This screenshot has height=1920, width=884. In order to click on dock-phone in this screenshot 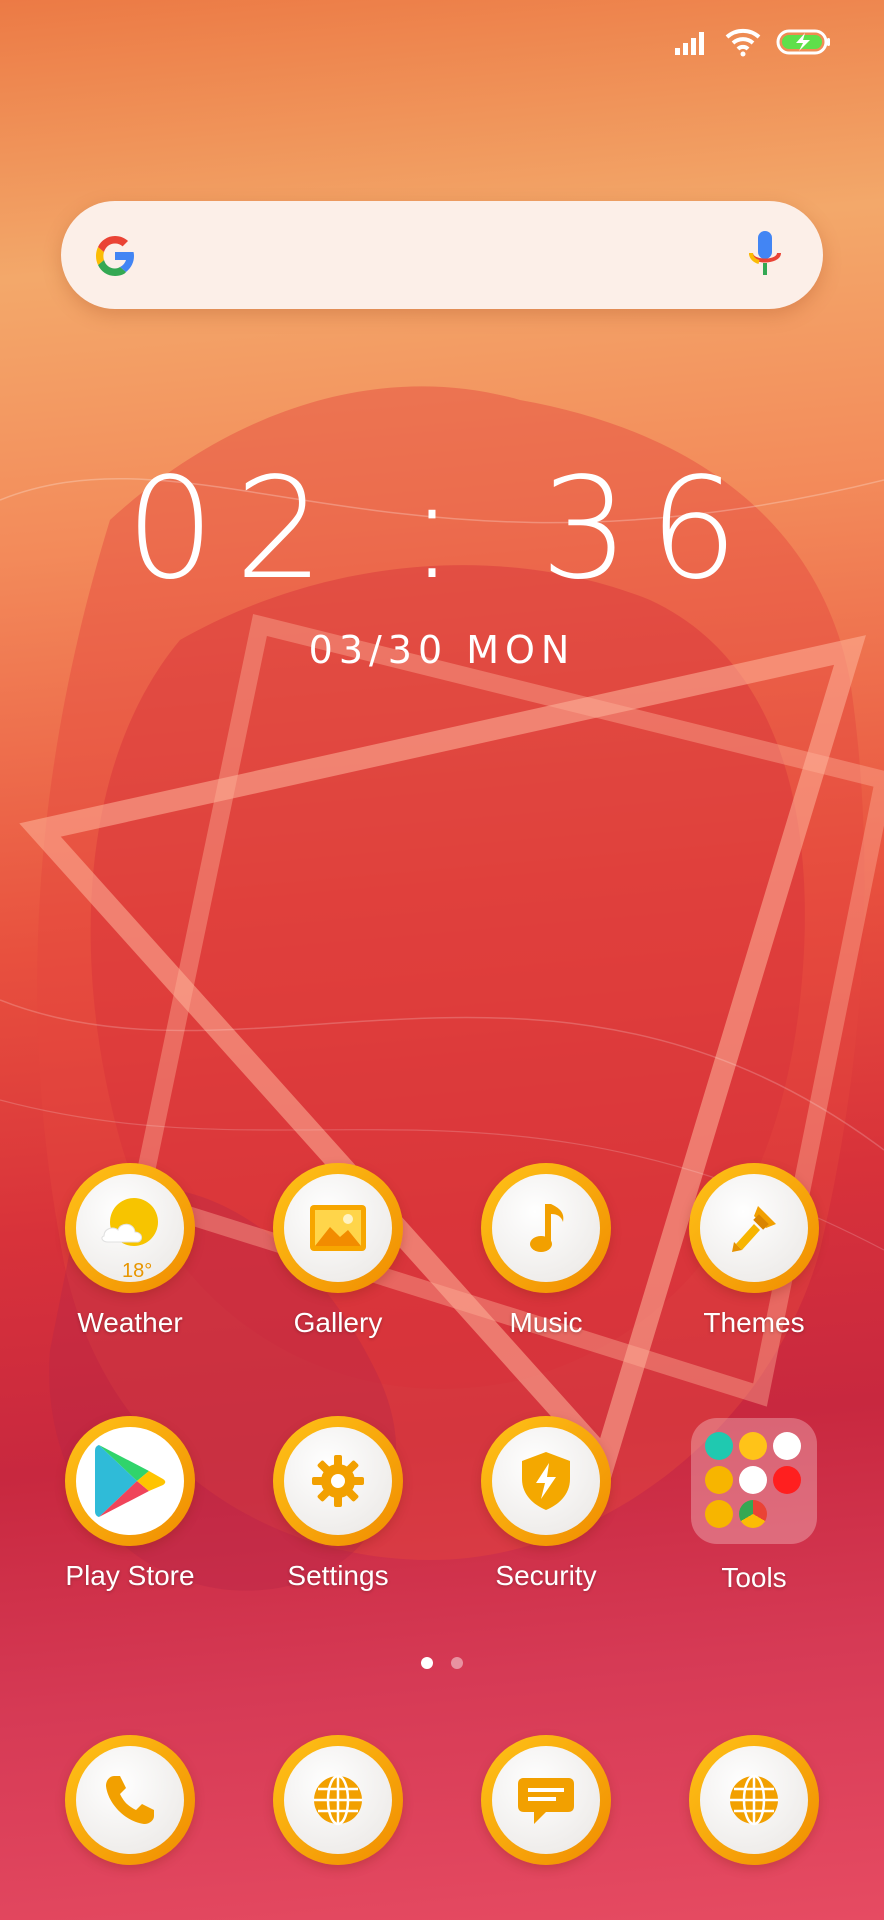, I will do `click(130, 1800)`.